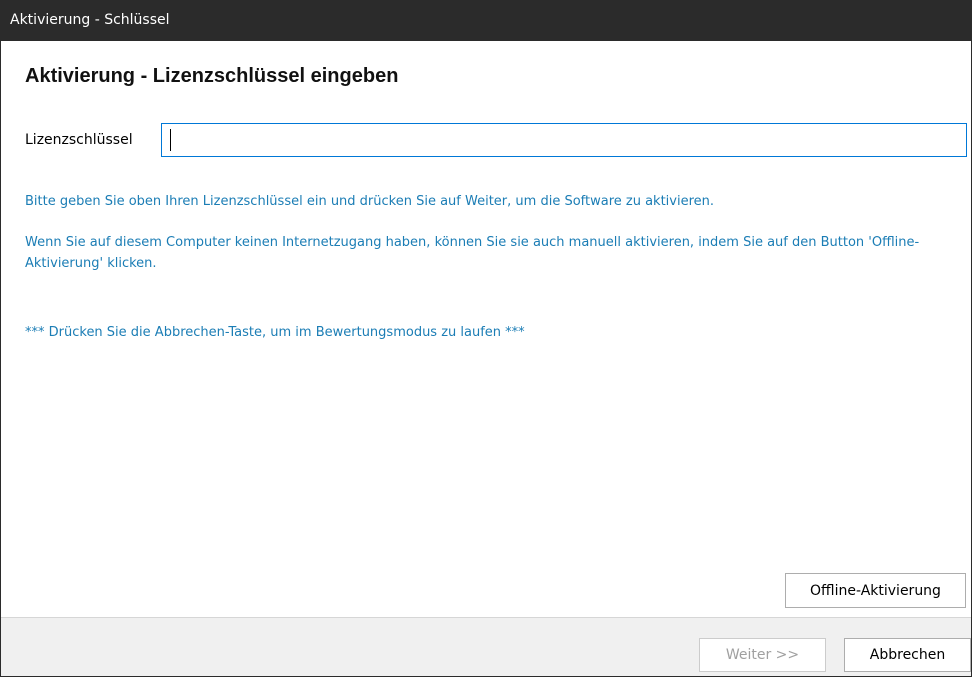  Describe the element at coordinates (875, 590) in the screenshot. I see `offline-activation-button: Offline-Aktivierung` at that location.